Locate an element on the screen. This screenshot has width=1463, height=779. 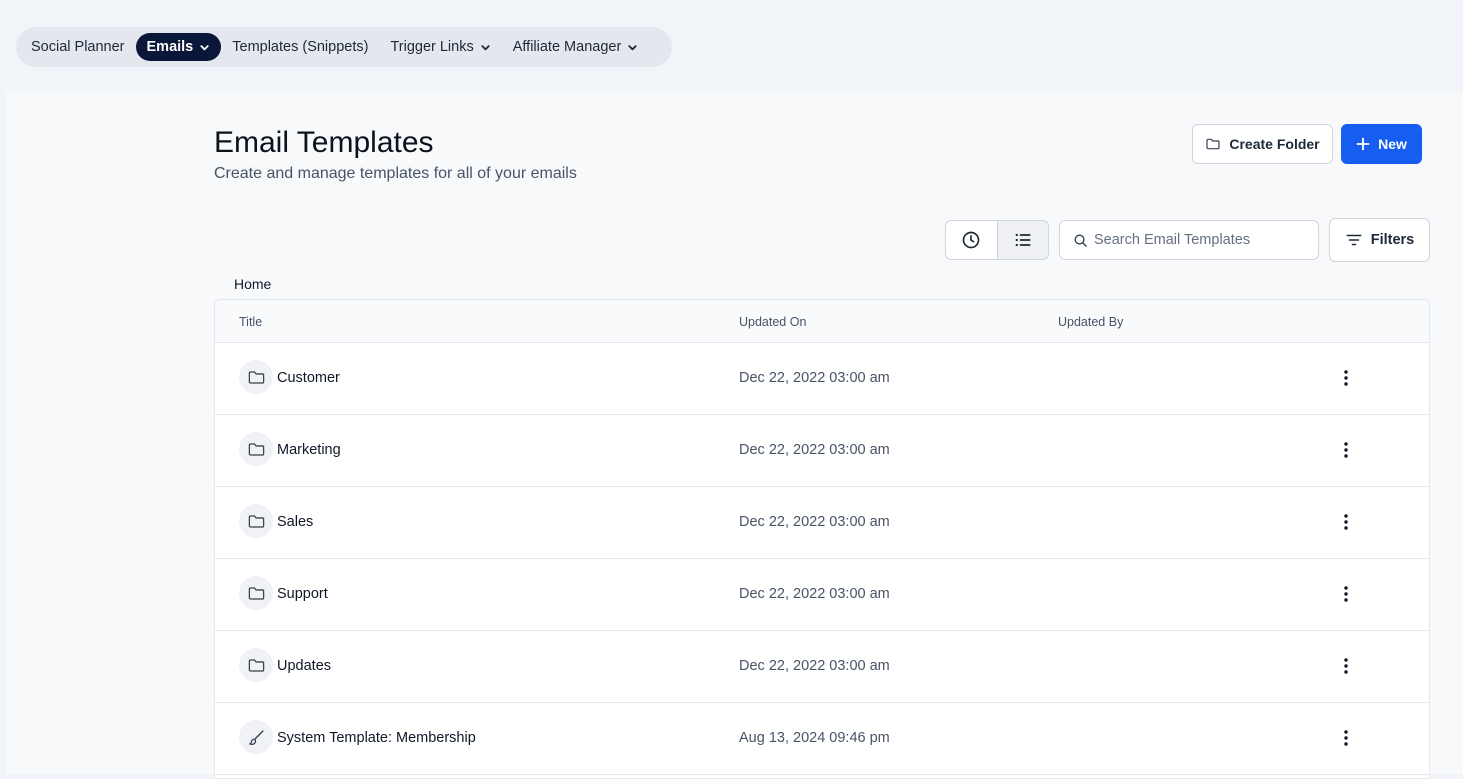
list-view-button is located at coordinates (1022, 240).